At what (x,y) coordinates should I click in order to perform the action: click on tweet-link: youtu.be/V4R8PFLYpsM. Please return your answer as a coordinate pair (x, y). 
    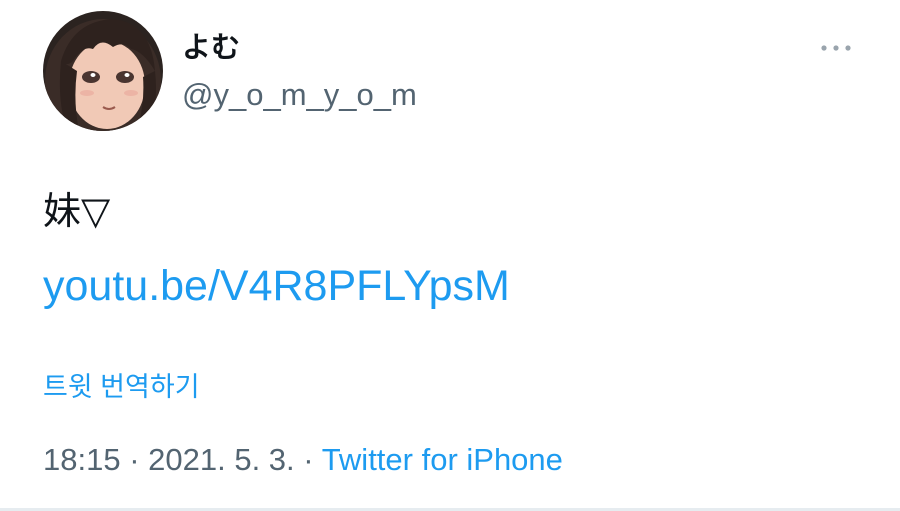
    Looking at the image, I should click on (276, 286).